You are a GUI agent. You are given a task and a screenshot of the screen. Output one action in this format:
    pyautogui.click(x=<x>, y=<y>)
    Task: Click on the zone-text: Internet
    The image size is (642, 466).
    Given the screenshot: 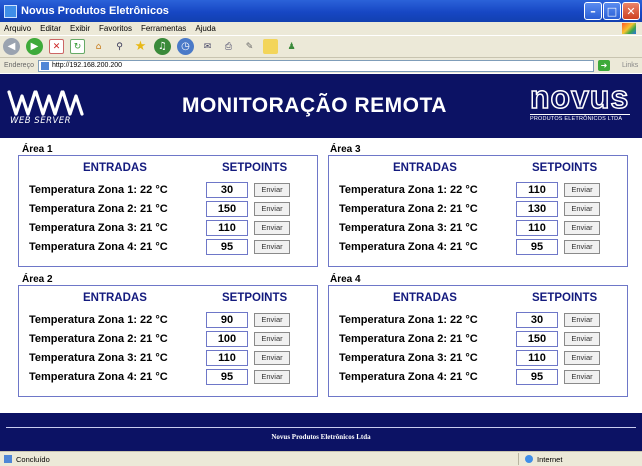 What is the action you would take?
    pyautogui.click(x=550, y=459)
    